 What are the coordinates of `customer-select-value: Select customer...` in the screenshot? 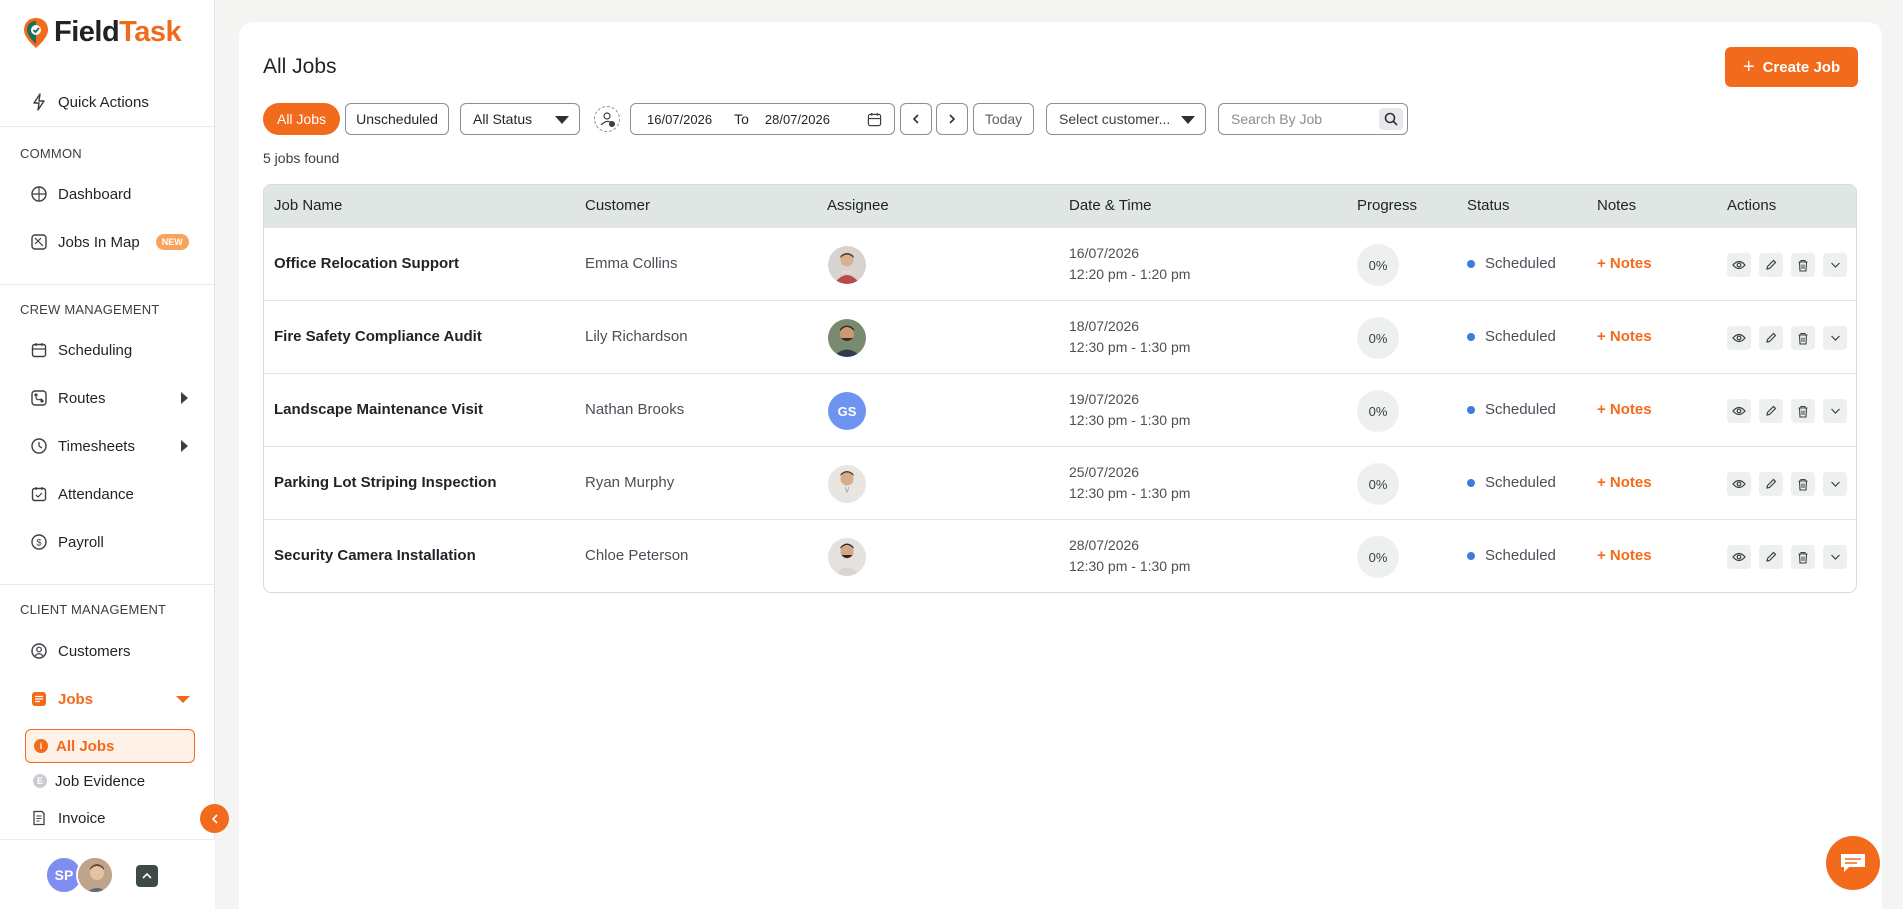 It's located at (1115, 119).